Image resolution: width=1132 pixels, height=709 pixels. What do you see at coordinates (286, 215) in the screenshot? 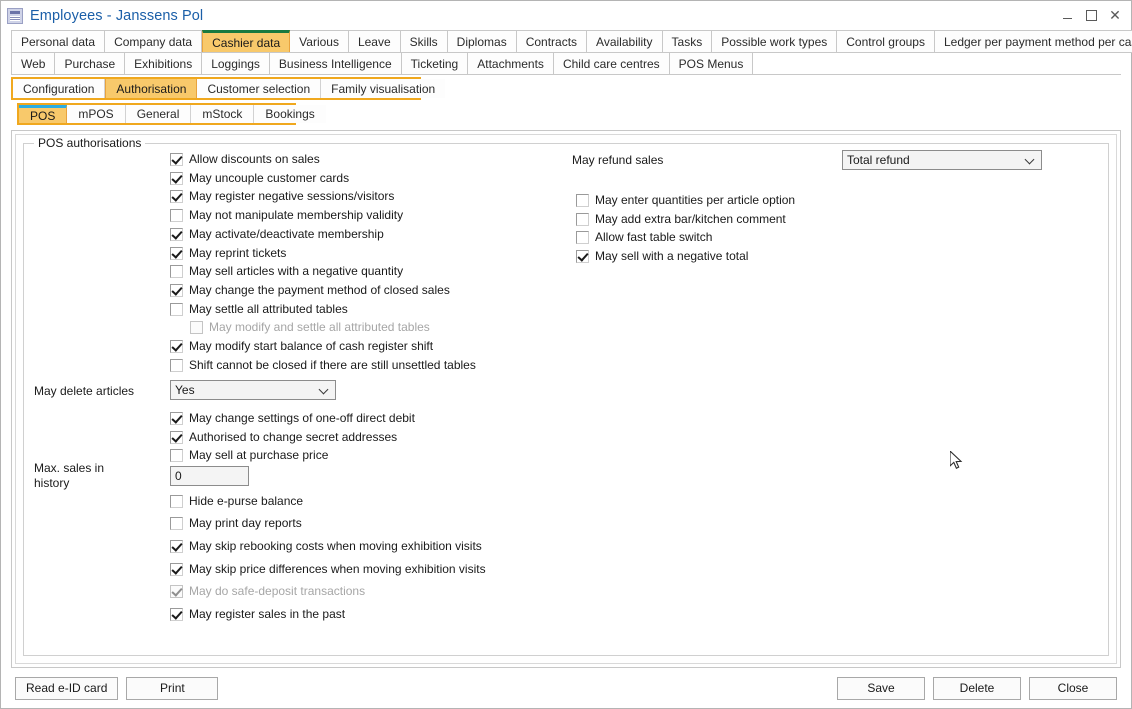
I see `checkbox-may-not-manipulate-membership-validity: May not manipulate membership validity` at bounding box center [286, 215].